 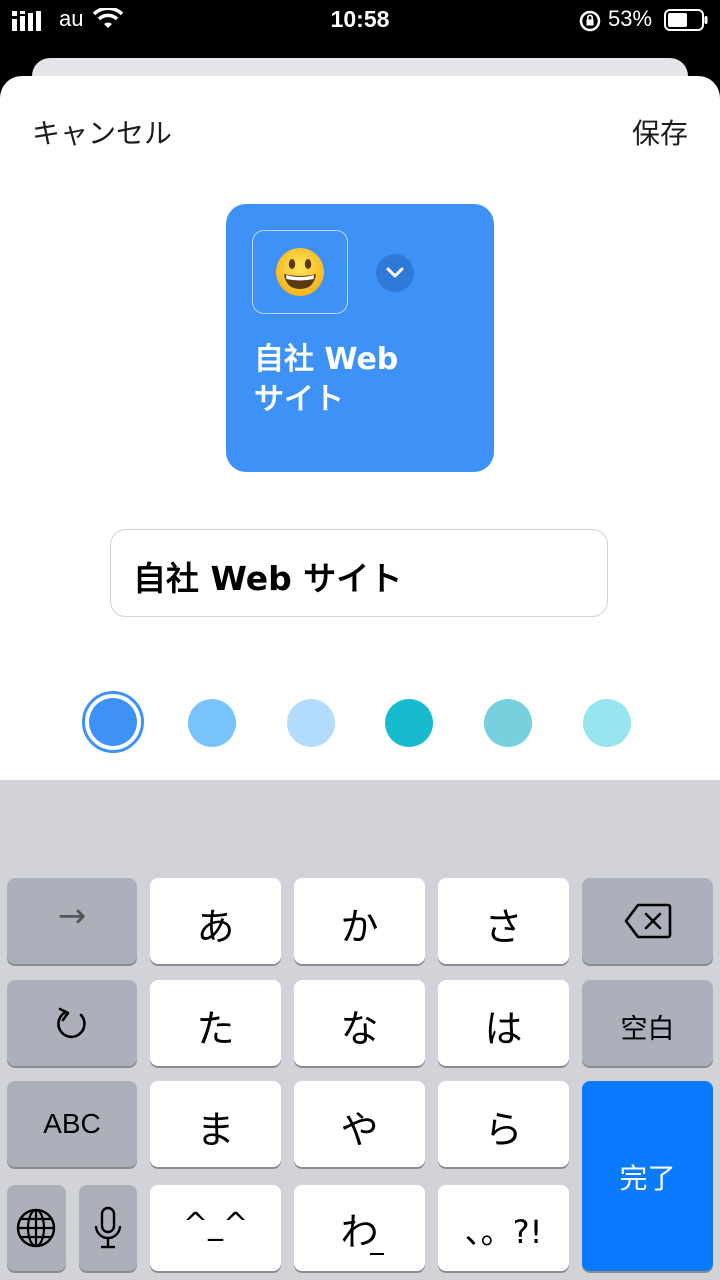 I want to click on key-a: あ, so click(x=215, y=921).